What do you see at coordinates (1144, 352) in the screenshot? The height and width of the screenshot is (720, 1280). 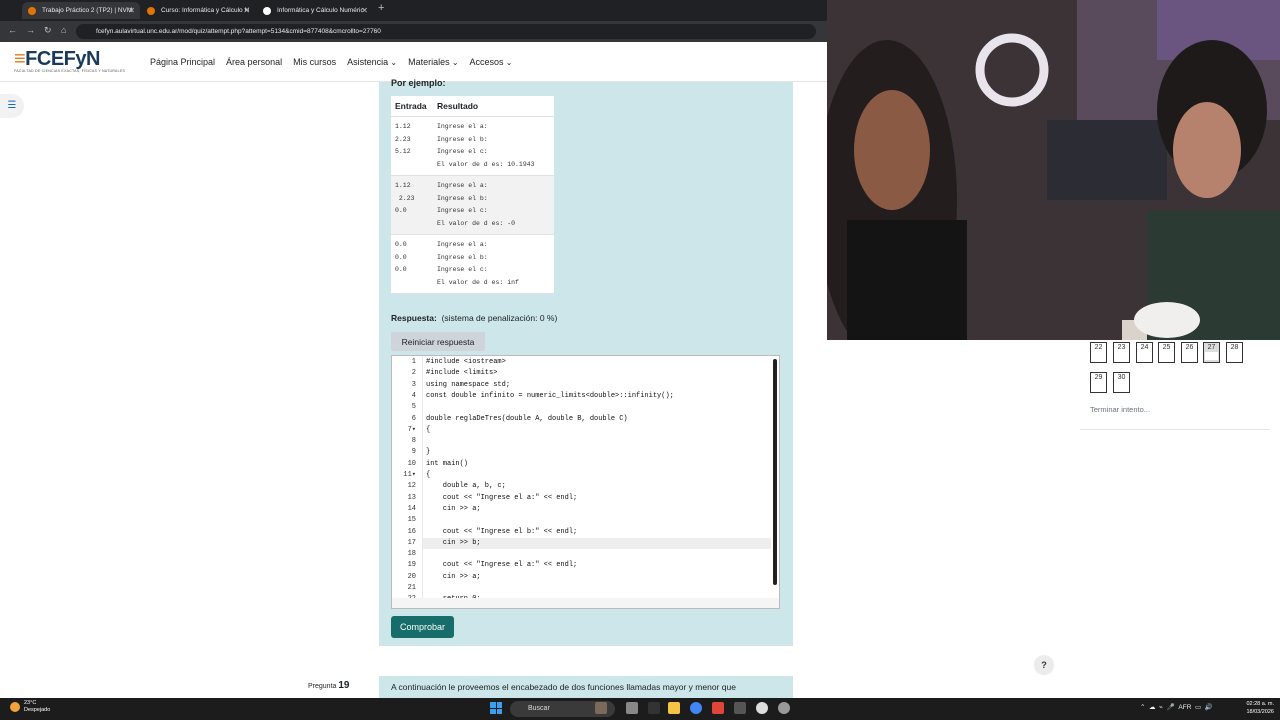 I see `quiz-nav-button-24: 24` at bounding box center [1144, 352].